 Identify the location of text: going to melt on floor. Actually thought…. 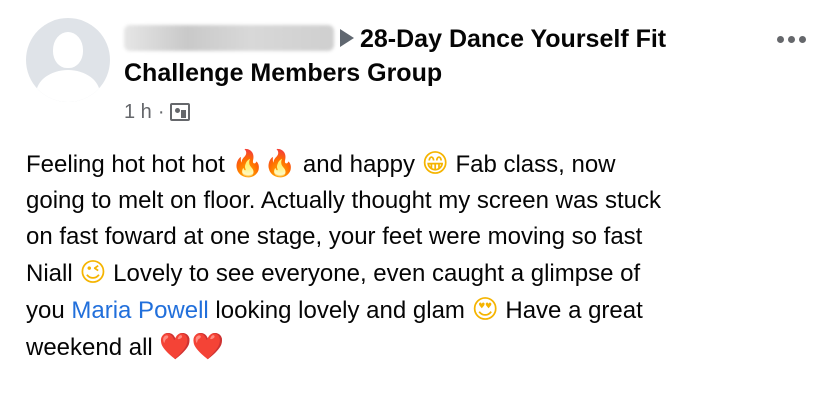
(343, 200).